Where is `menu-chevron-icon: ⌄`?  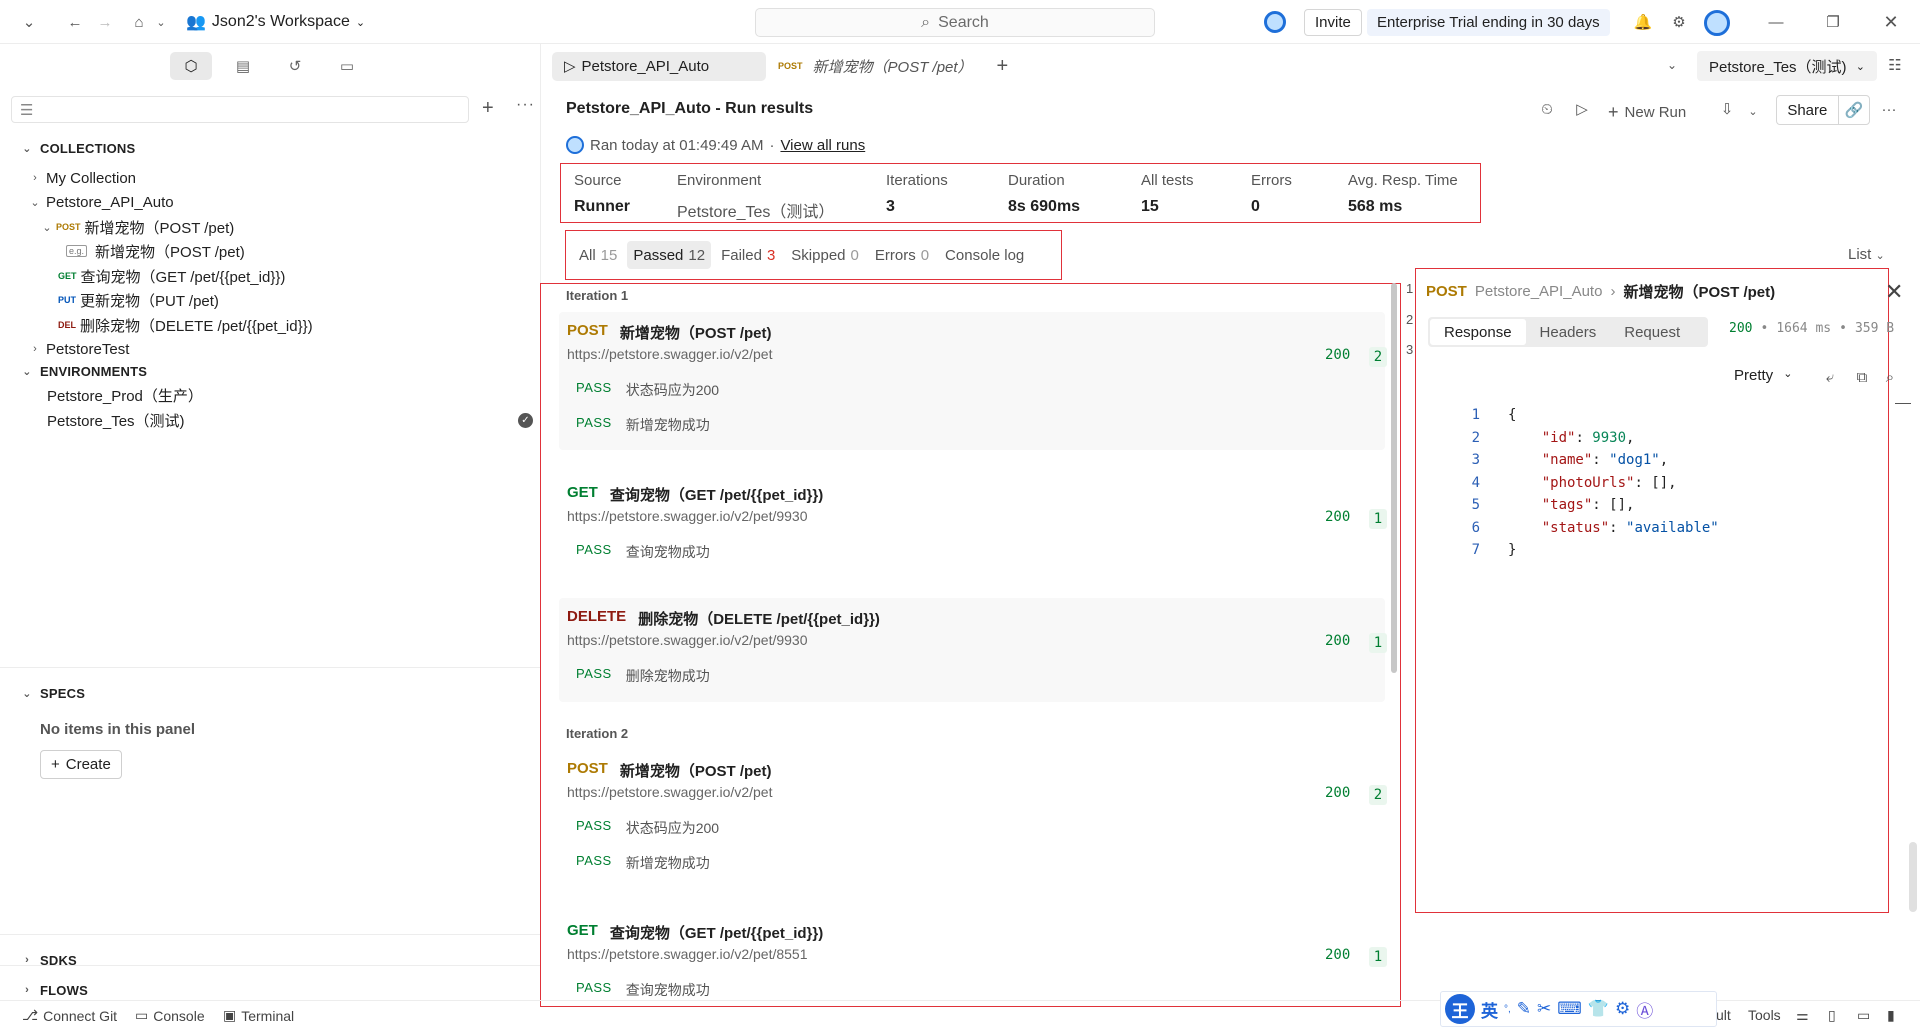
menu-chevron-icon: ⌄ is located at coordinates (29, 22).